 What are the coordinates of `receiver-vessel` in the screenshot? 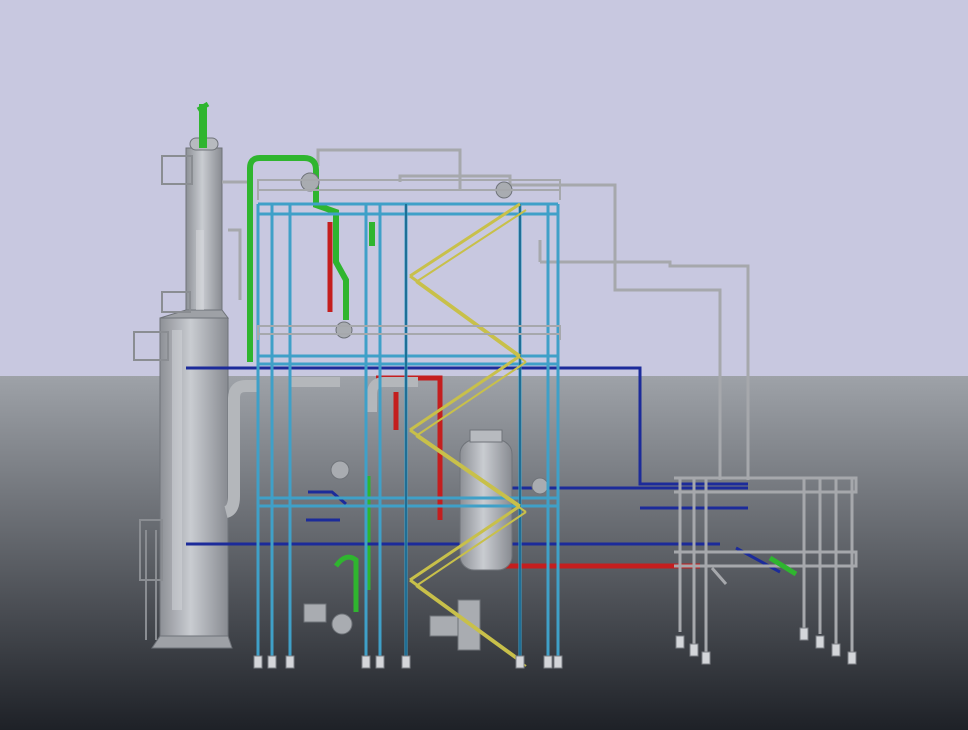 It's located at (486, 500).